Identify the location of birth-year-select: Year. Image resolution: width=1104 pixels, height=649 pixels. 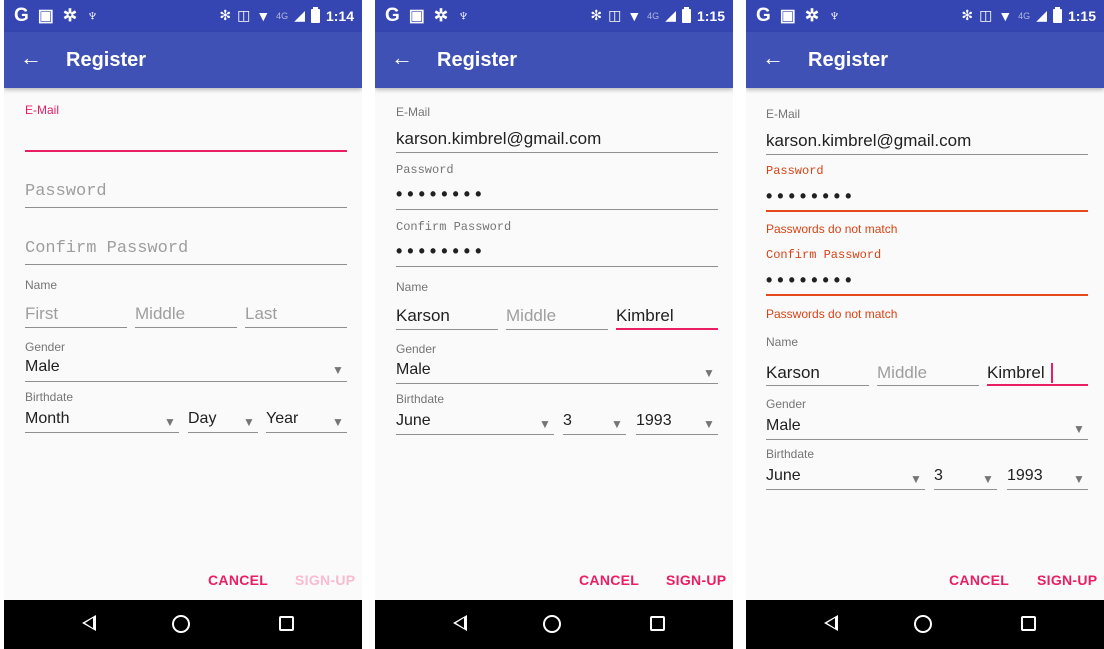
(282, 419).